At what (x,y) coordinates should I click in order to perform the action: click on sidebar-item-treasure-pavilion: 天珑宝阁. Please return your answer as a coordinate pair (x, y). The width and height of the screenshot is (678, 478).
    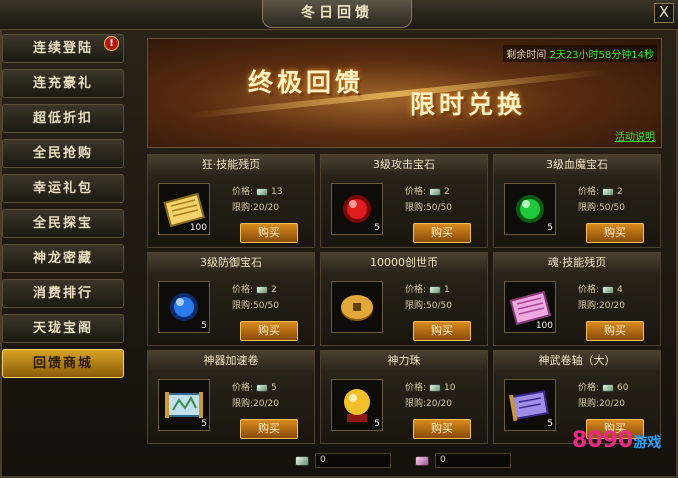
    Looking at the image, I should click on (63, 328).